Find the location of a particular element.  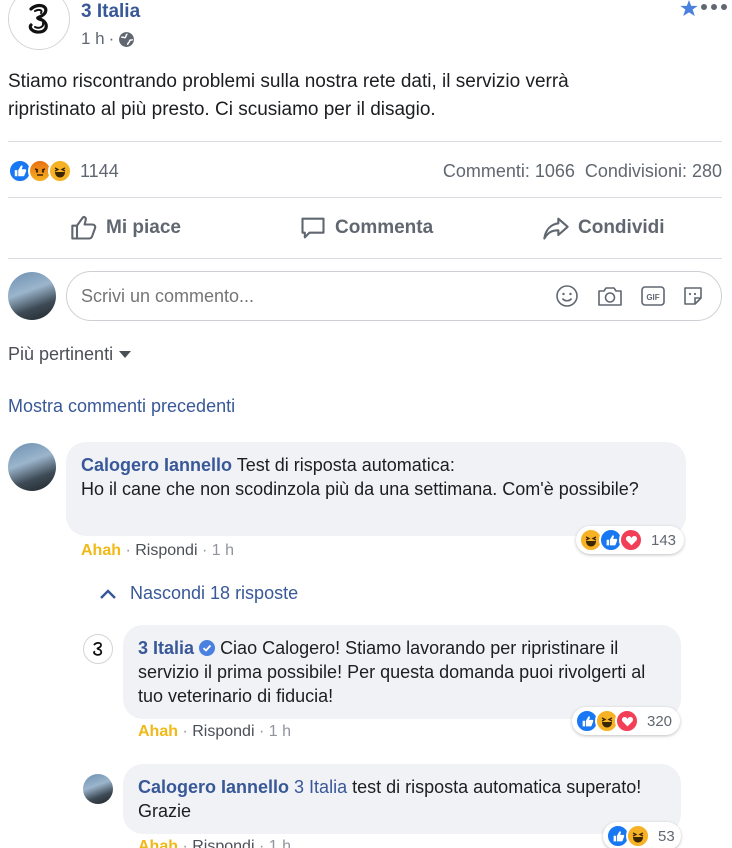

divider-actions-top is located at coordinates (365, 197).